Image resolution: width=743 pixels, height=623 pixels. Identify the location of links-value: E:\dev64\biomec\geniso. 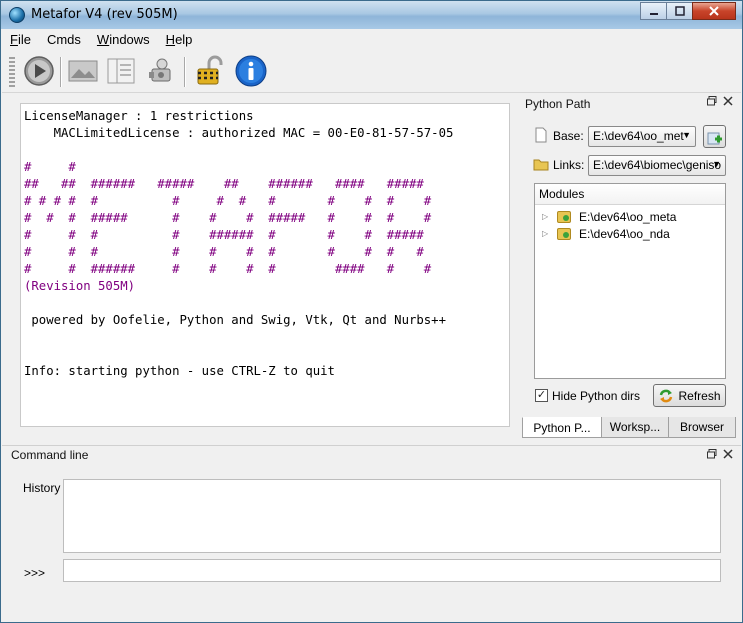
(657, 165).